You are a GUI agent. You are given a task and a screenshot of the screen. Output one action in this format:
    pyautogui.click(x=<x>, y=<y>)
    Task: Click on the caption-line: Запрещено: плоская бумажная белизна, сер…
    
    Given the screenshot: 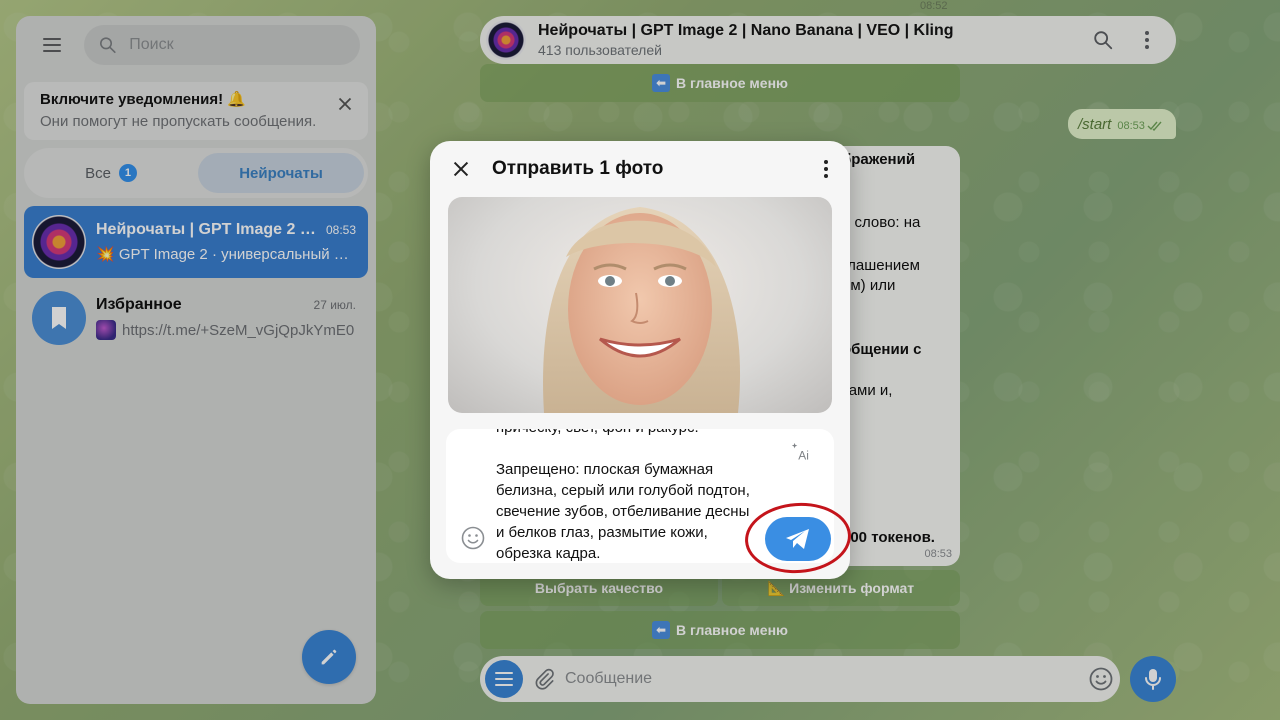 What is the action you would take?
    pyautogui.click(x=623, y=511)
    